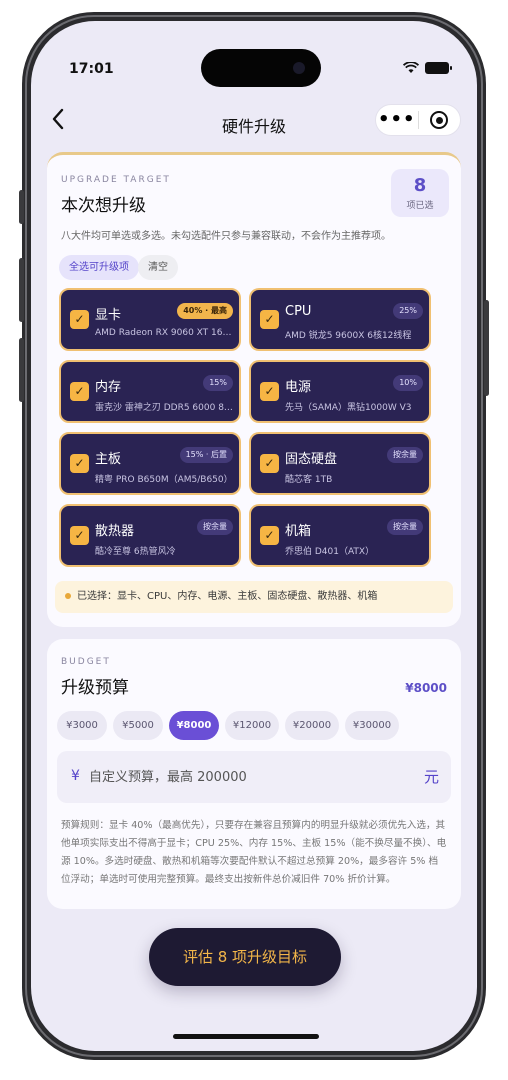  I want to click on status-bar: 17:01, so click(254, 56).